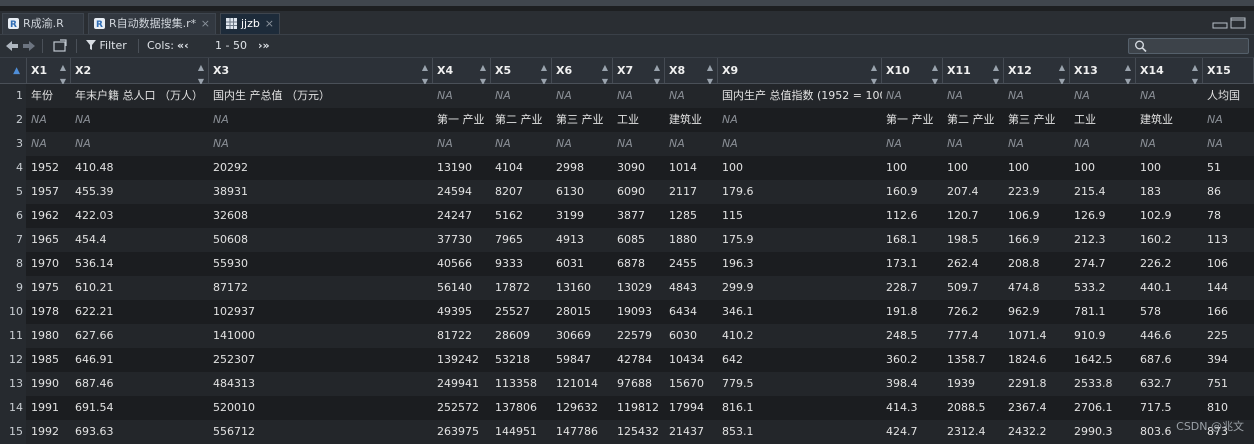 This screenshot has width=1254, height=444. Describe the element at coordinates (108, 46) in the screenshot. I see `filter-button: Filter` at that location.